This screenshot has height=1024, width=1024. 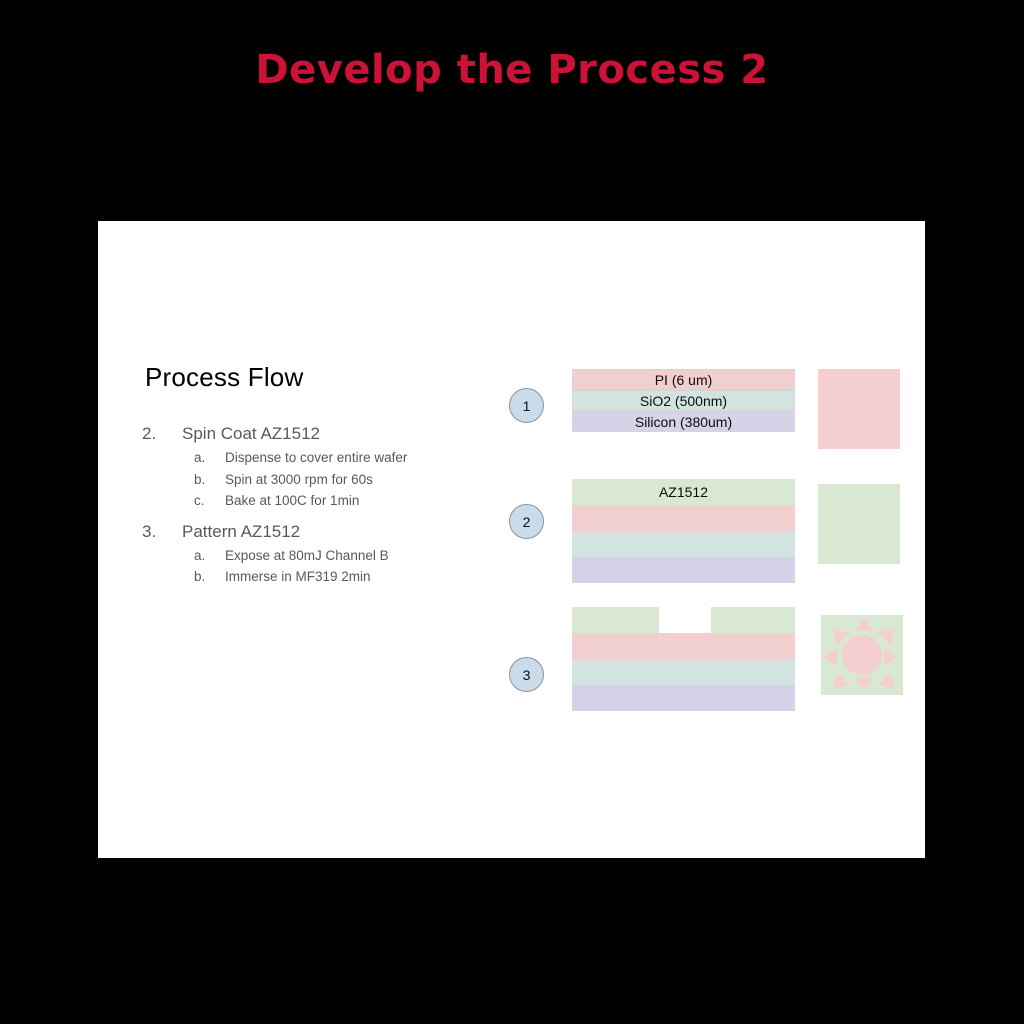 What do you see at coordinates (753, 620) in the screenshot?
I see `resist-segment-right` at bounding box center [753, 620].